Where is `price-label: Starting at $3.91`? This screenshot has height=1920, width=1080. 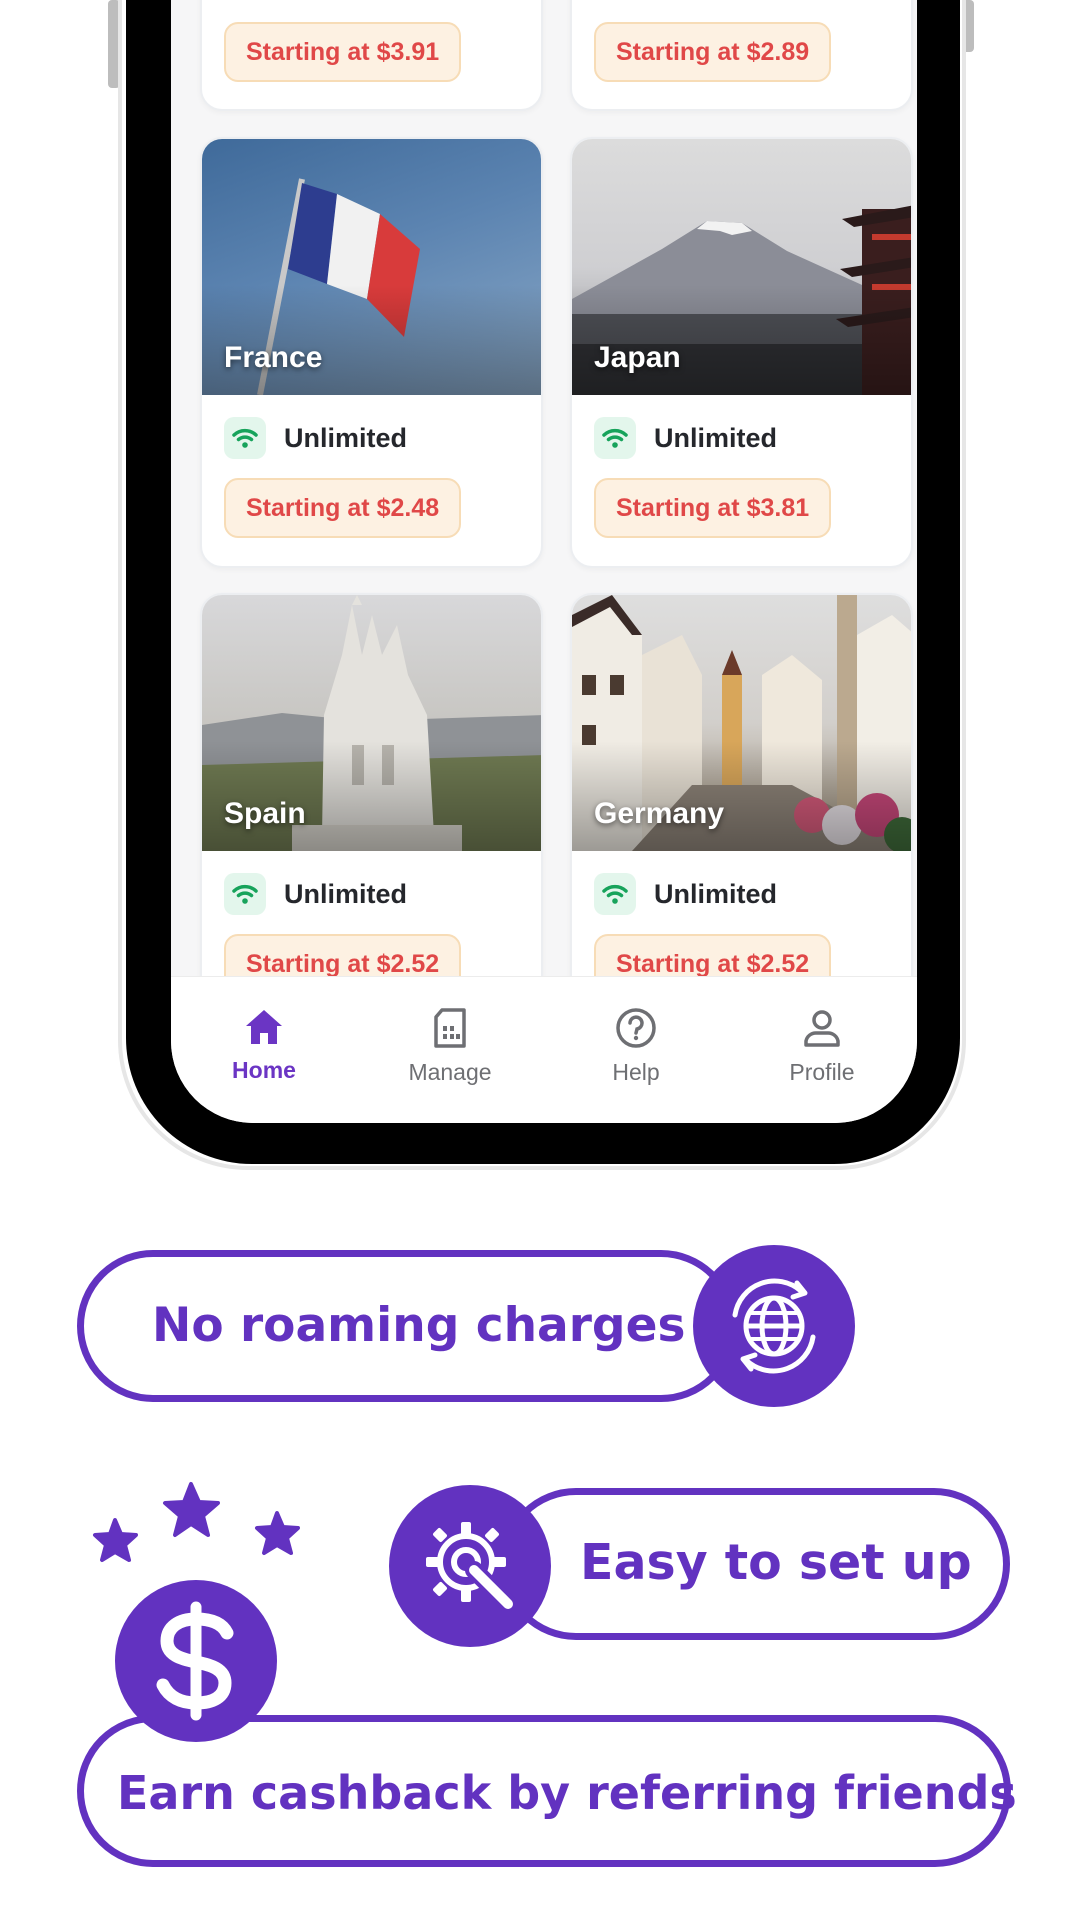
price-label: Starting at $3.91 is located at coordinates (343, 51).